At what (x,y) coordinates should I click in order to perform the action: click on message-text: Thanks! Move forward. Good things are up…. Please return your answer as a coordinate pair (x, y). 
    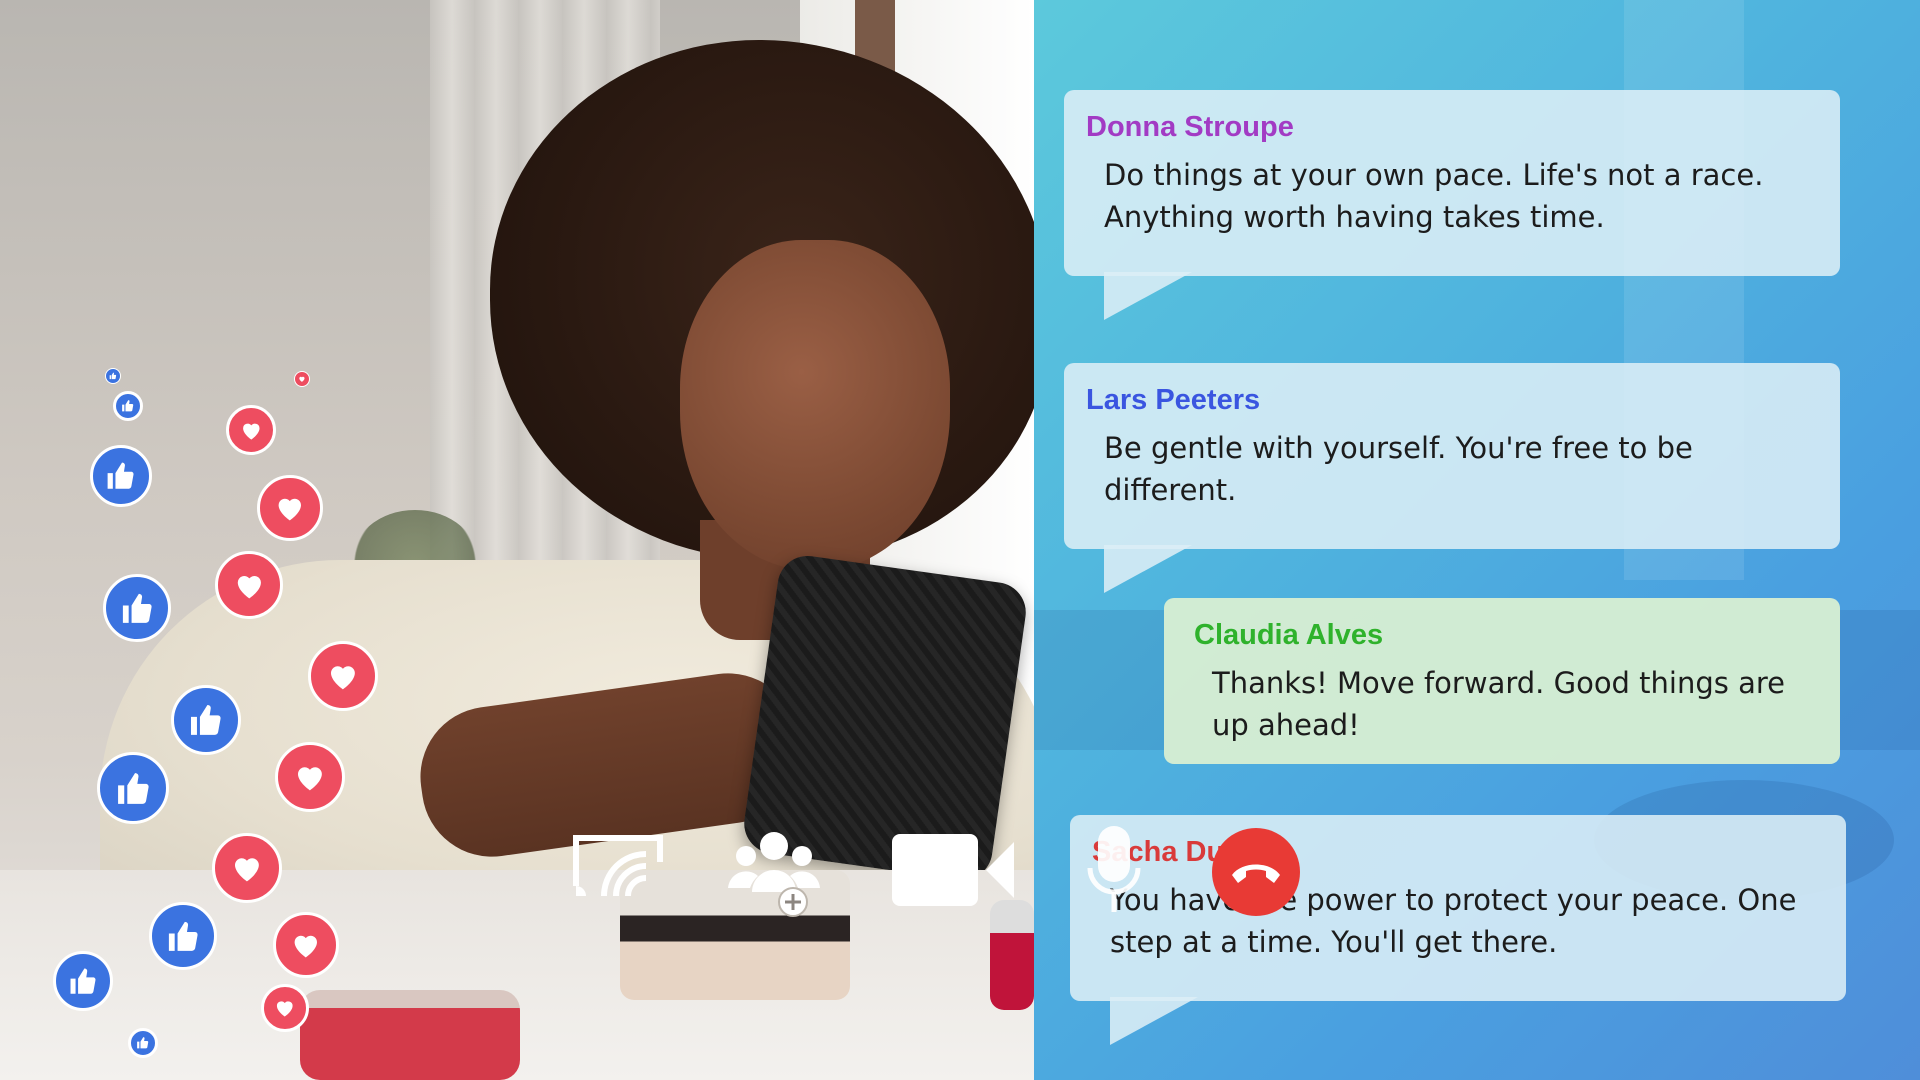
    Looking at the image, I should click on (1499, 704).